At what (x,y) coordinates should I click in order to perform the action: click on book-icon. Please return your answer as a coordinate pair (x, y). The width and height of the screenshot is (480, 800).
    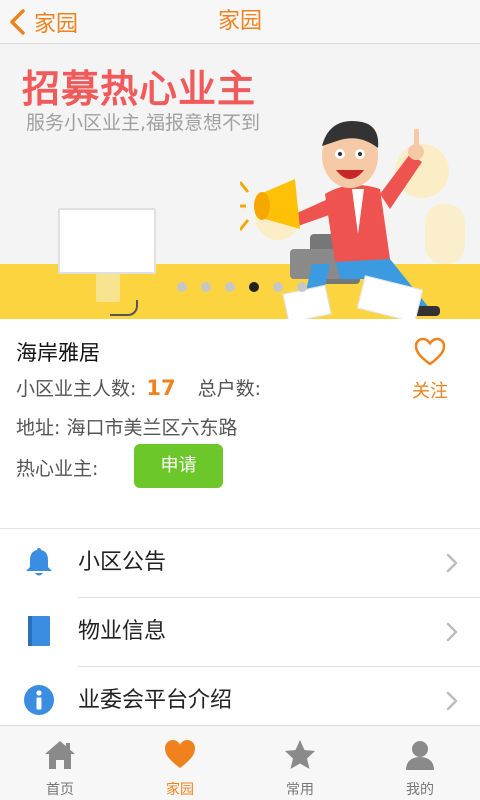
    Looking at the image, I should click on (39, 631).